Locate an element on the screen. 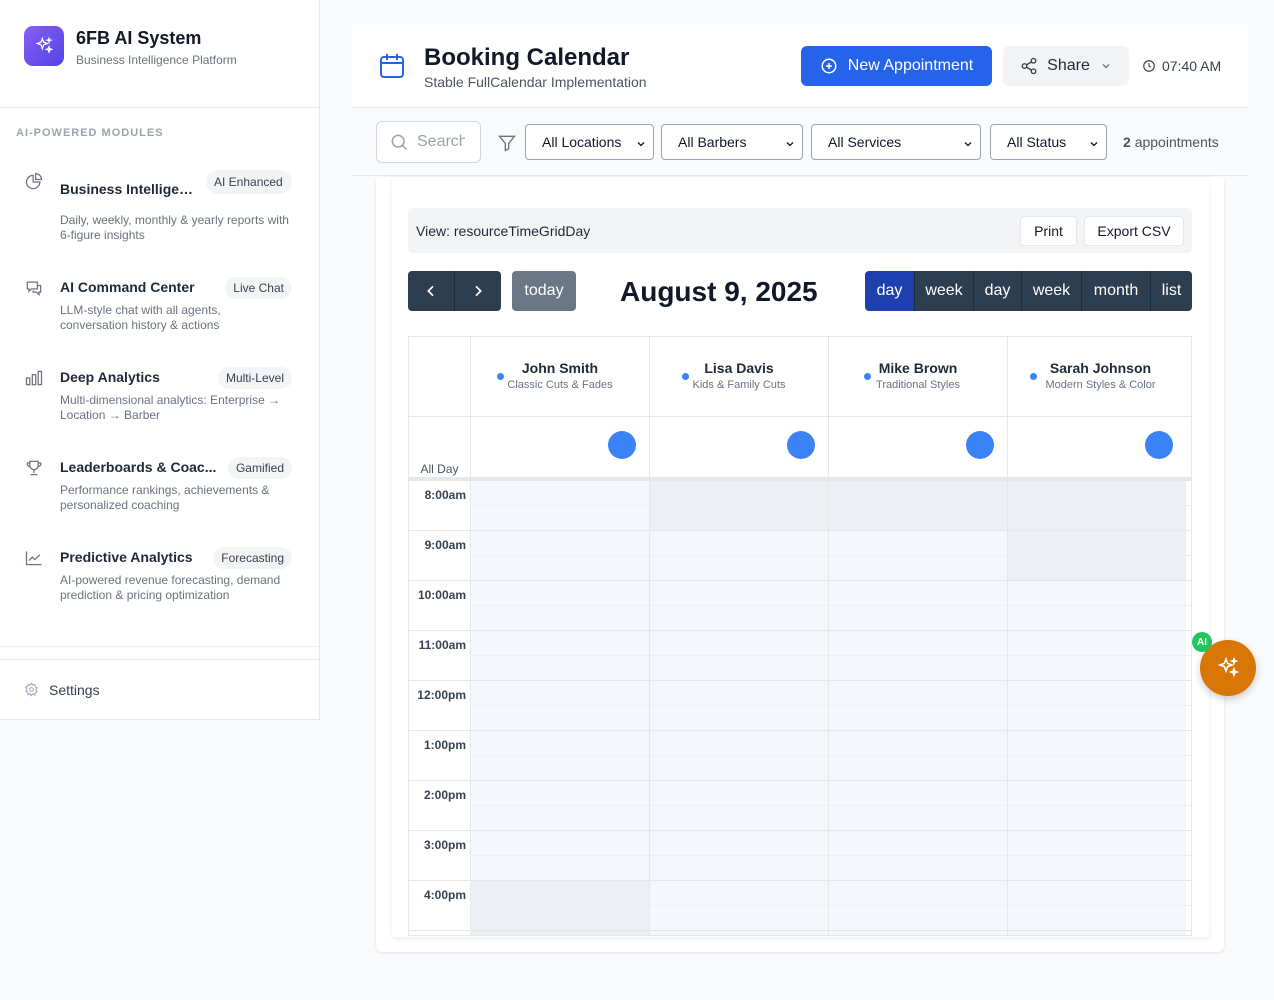 This screenshot has height=1000, width=1274. all-day-row: All Day is located at coordinates (800, 448).